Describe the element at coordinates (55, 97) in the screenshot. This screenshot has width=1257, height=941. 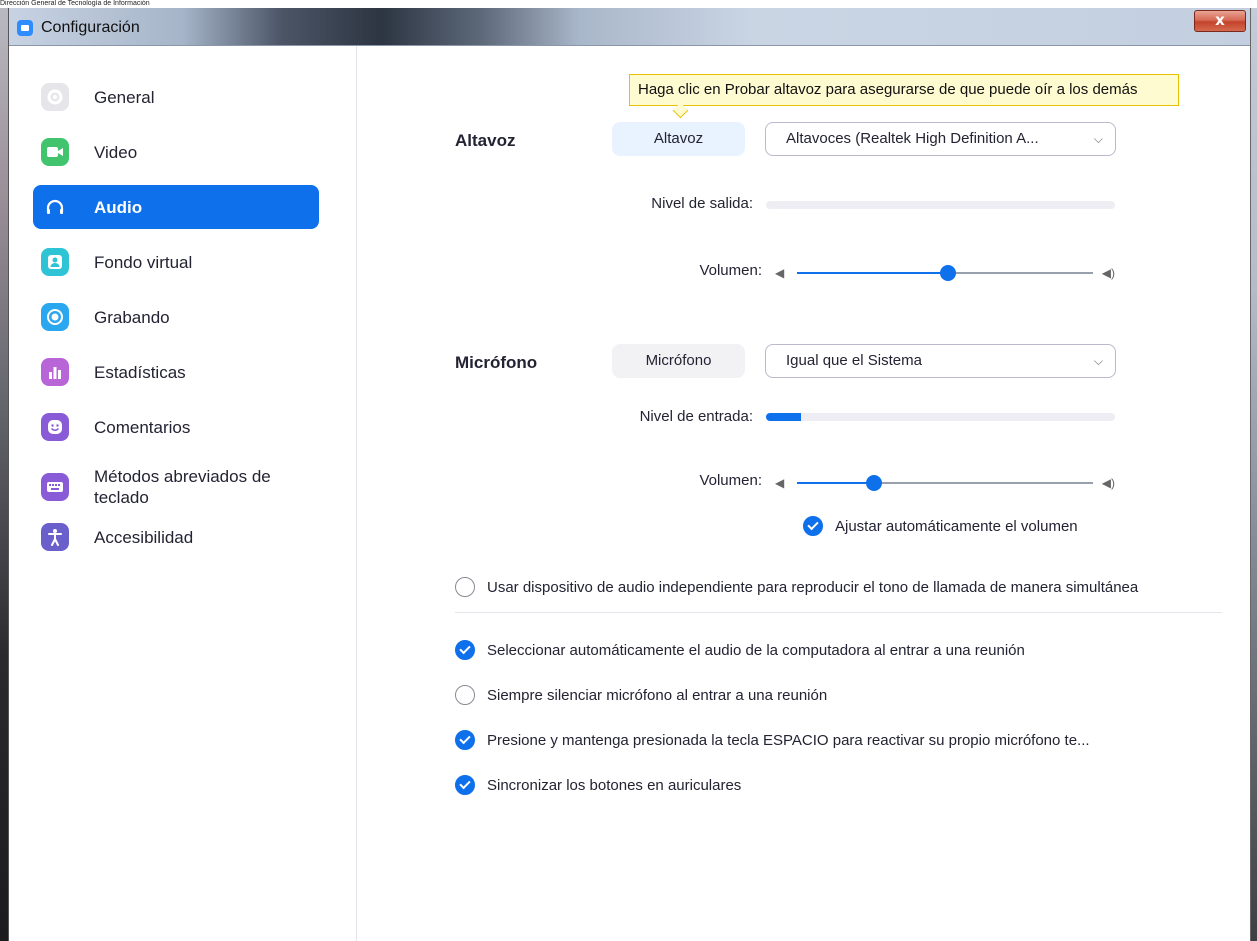
I see `gear-icon` at that location.